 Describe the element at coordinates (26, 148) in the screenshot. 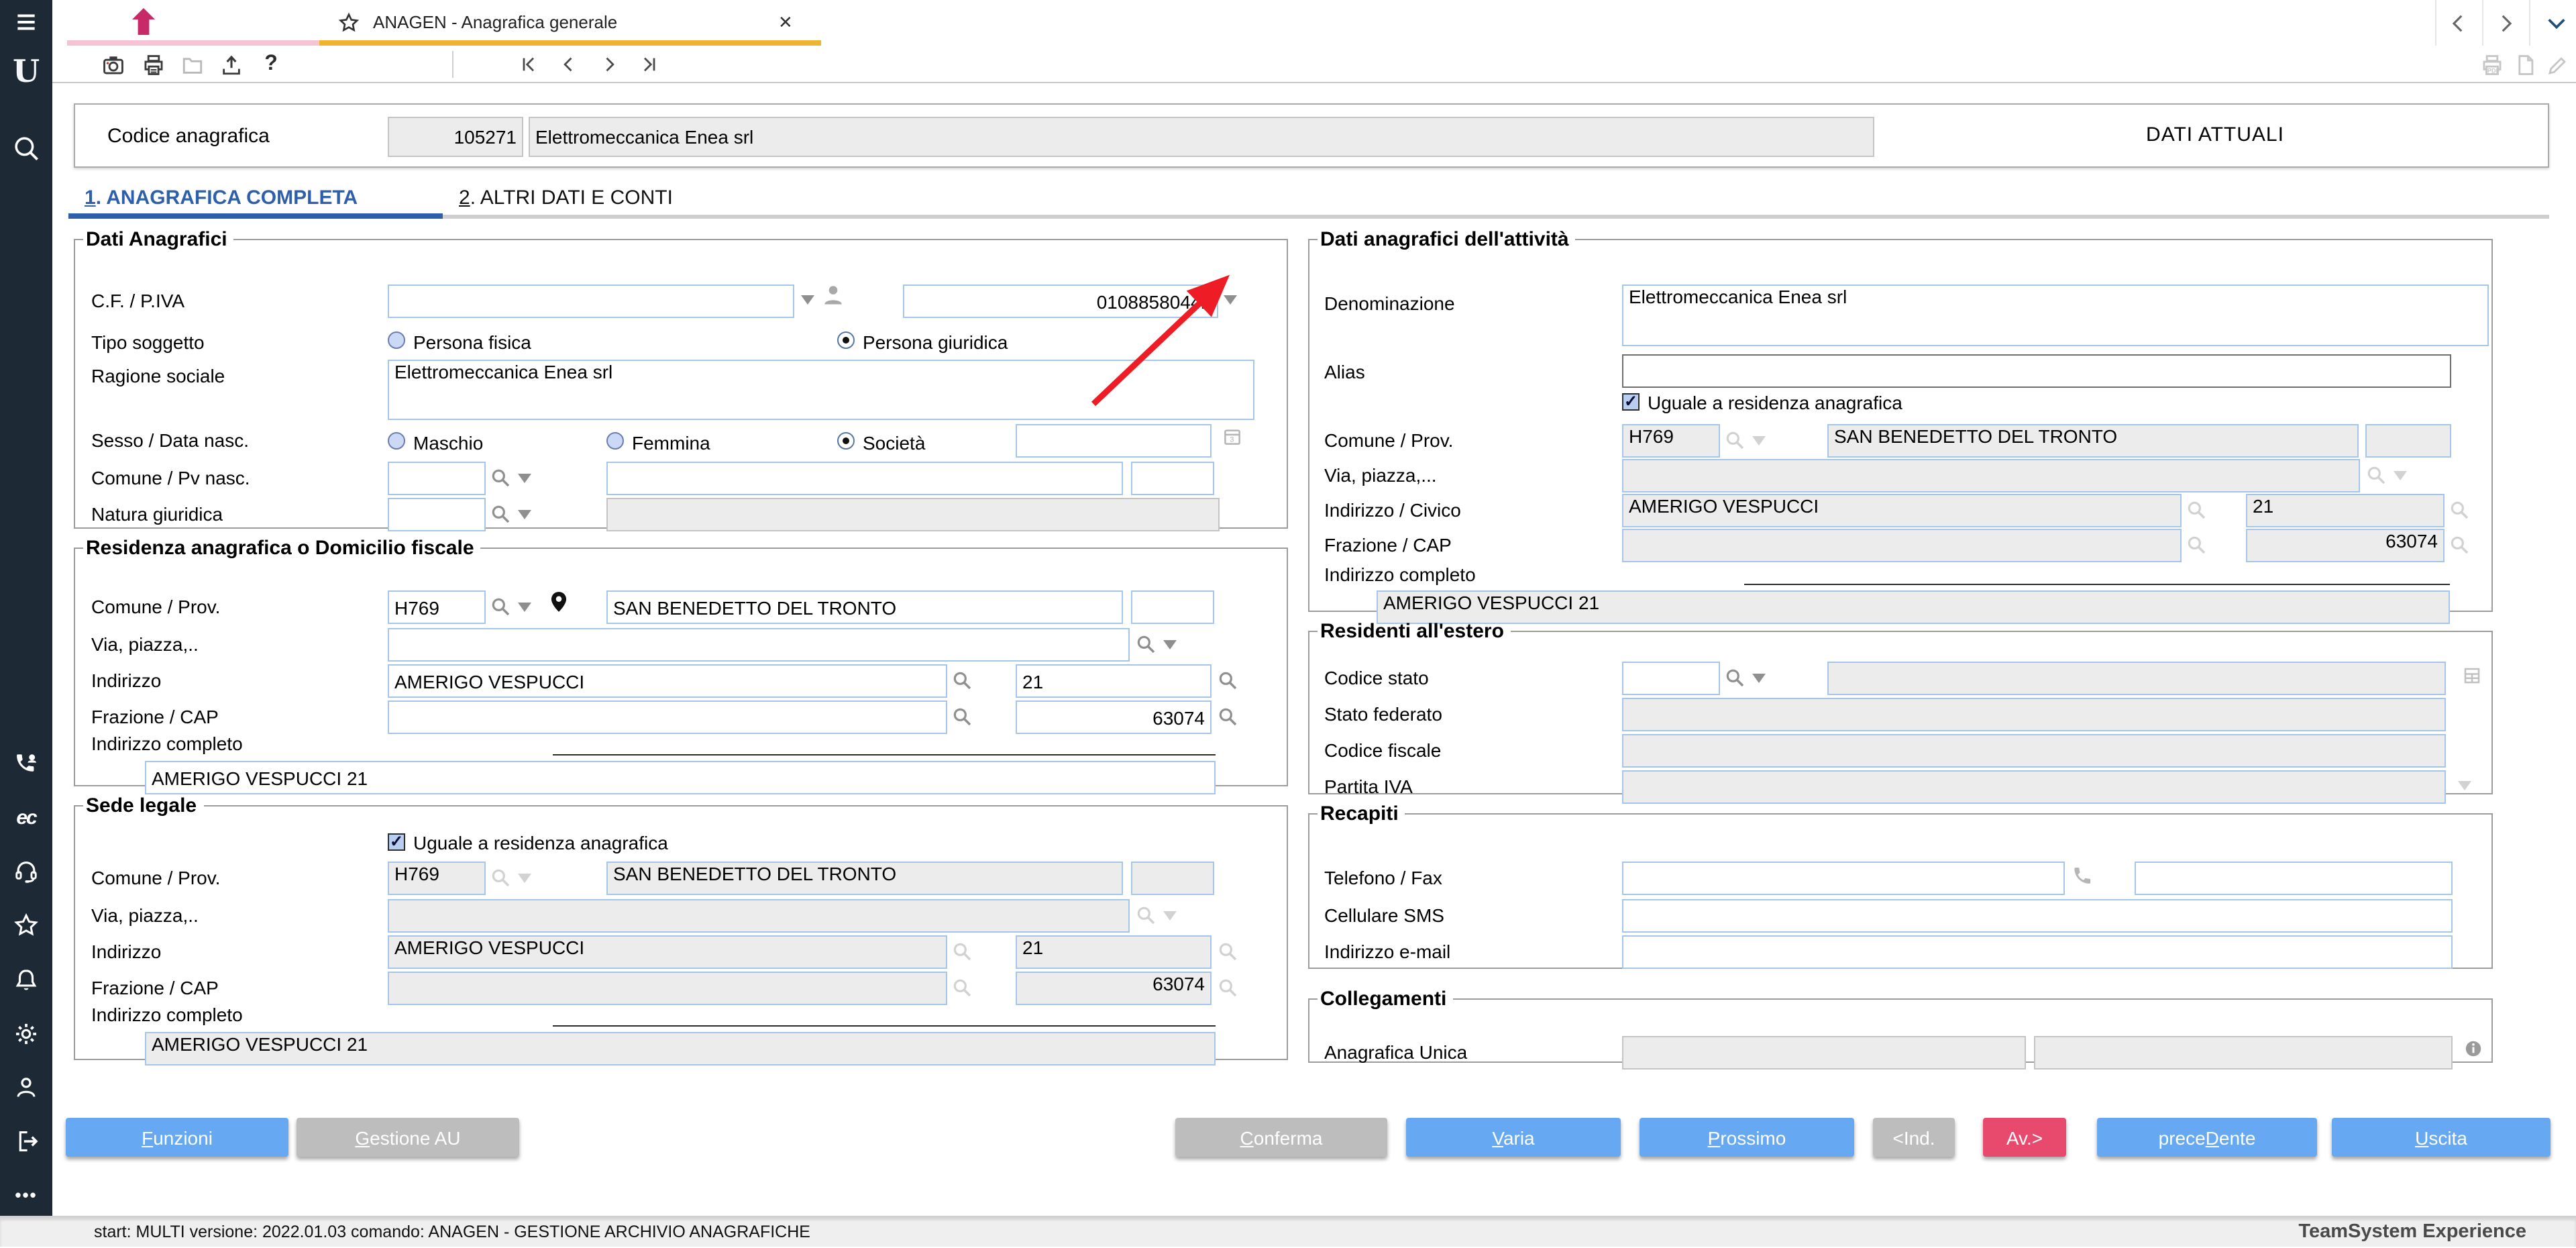

I see `search-icon` at that location.